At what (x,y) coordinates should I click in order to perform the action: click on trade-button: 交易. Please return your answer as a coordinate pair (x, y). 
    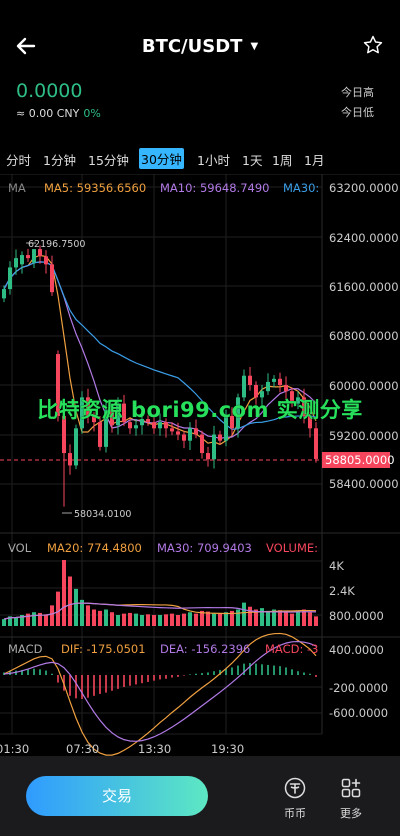
    Looking at the image, I should click on (117, 796).